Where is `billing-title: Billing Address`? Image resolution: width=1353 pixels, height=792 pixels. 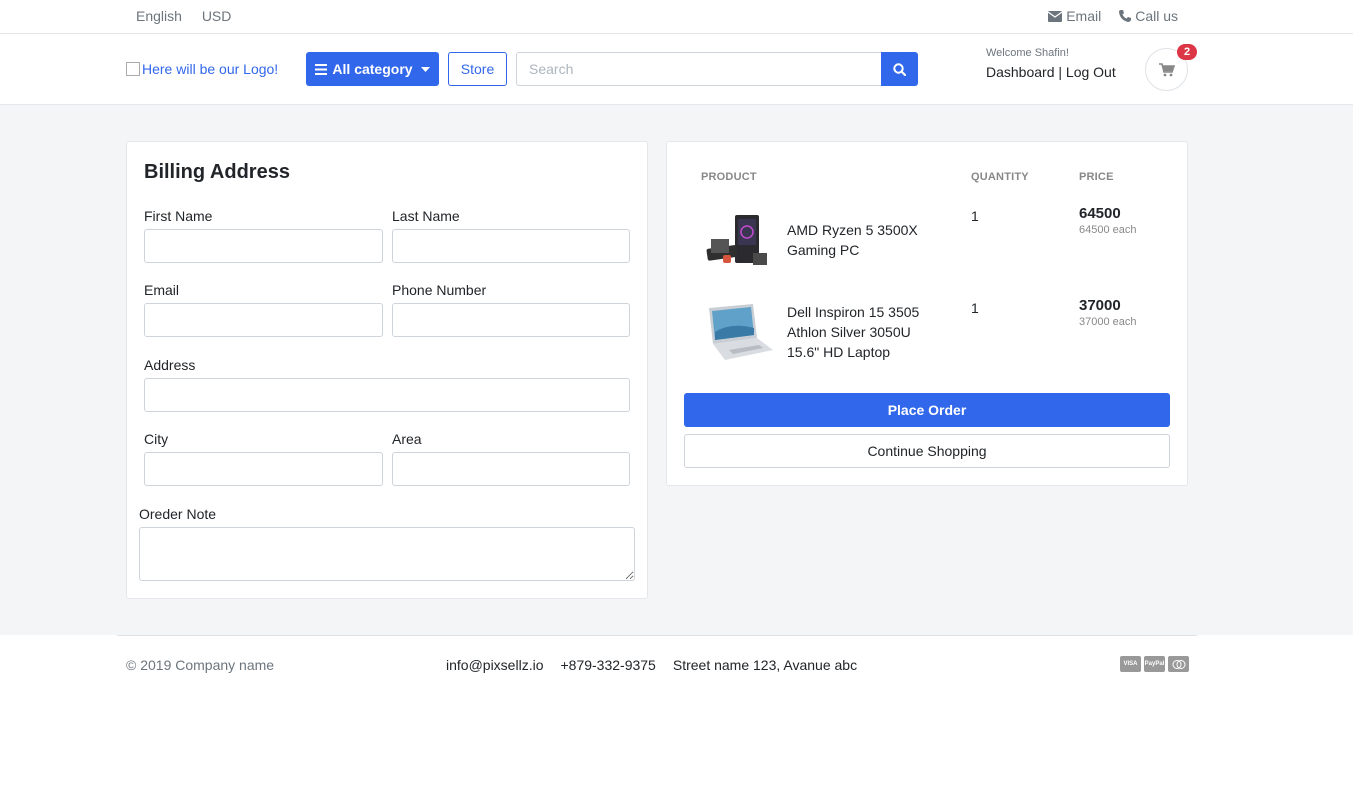
billing-title: Billing Address is located at coordinates (217, 172).